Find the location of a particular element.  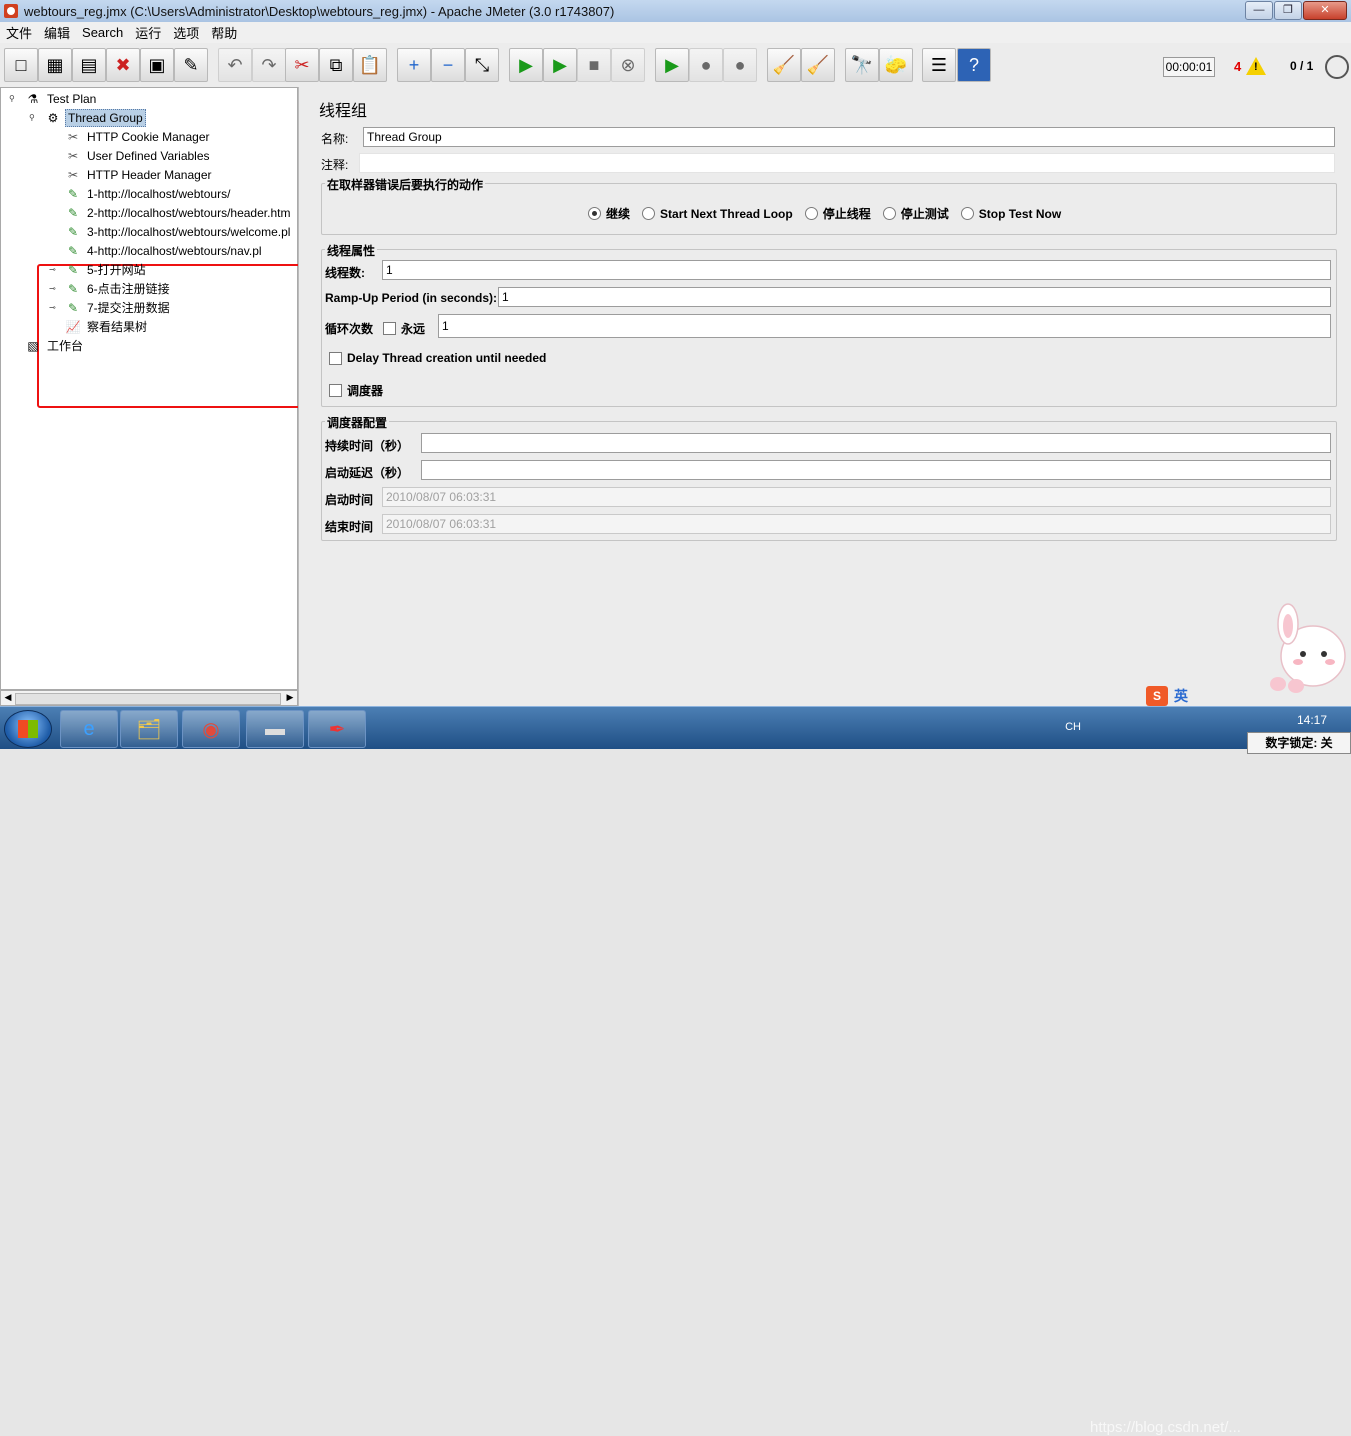

menu-help: 帮助 is located at coordinates (224, 32).